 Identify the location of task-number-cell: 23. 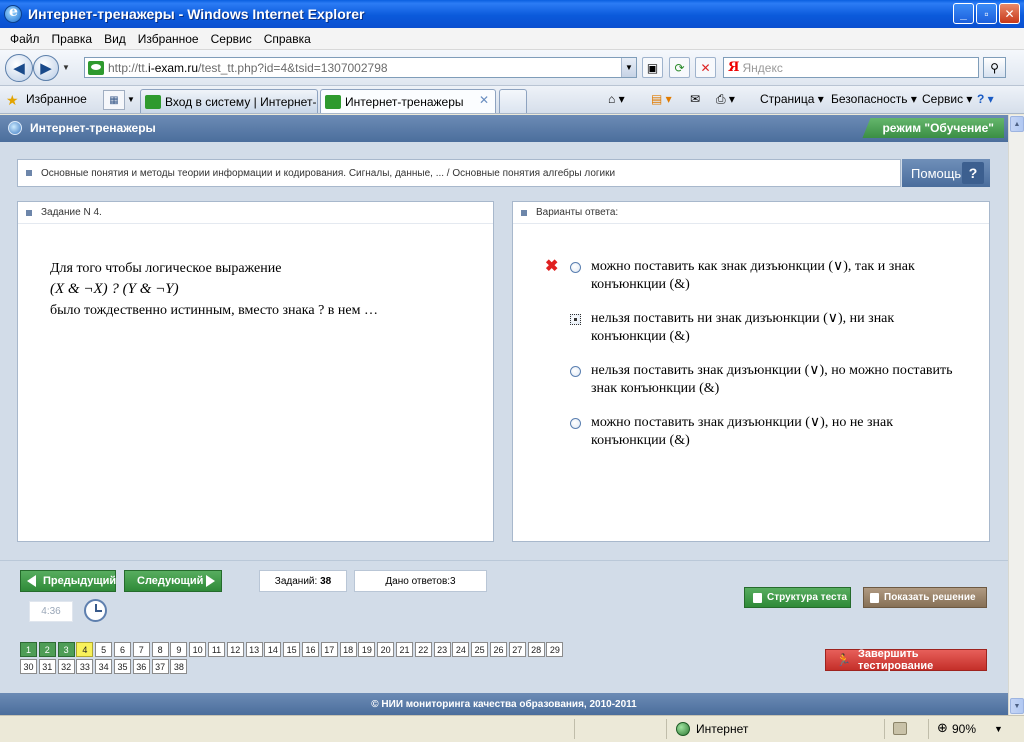
(442, 649).